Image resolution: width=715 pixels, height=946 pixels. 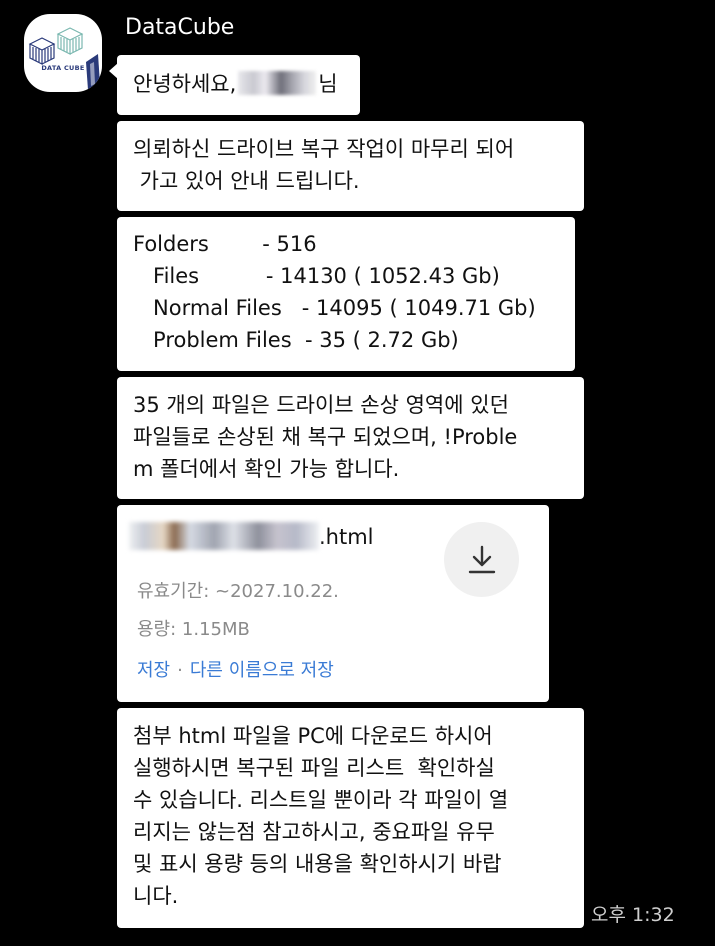 What do you see at coordinates (224, 536) in the screenshot?
I see `redacted-file-name` at bounding box center [224, 536].